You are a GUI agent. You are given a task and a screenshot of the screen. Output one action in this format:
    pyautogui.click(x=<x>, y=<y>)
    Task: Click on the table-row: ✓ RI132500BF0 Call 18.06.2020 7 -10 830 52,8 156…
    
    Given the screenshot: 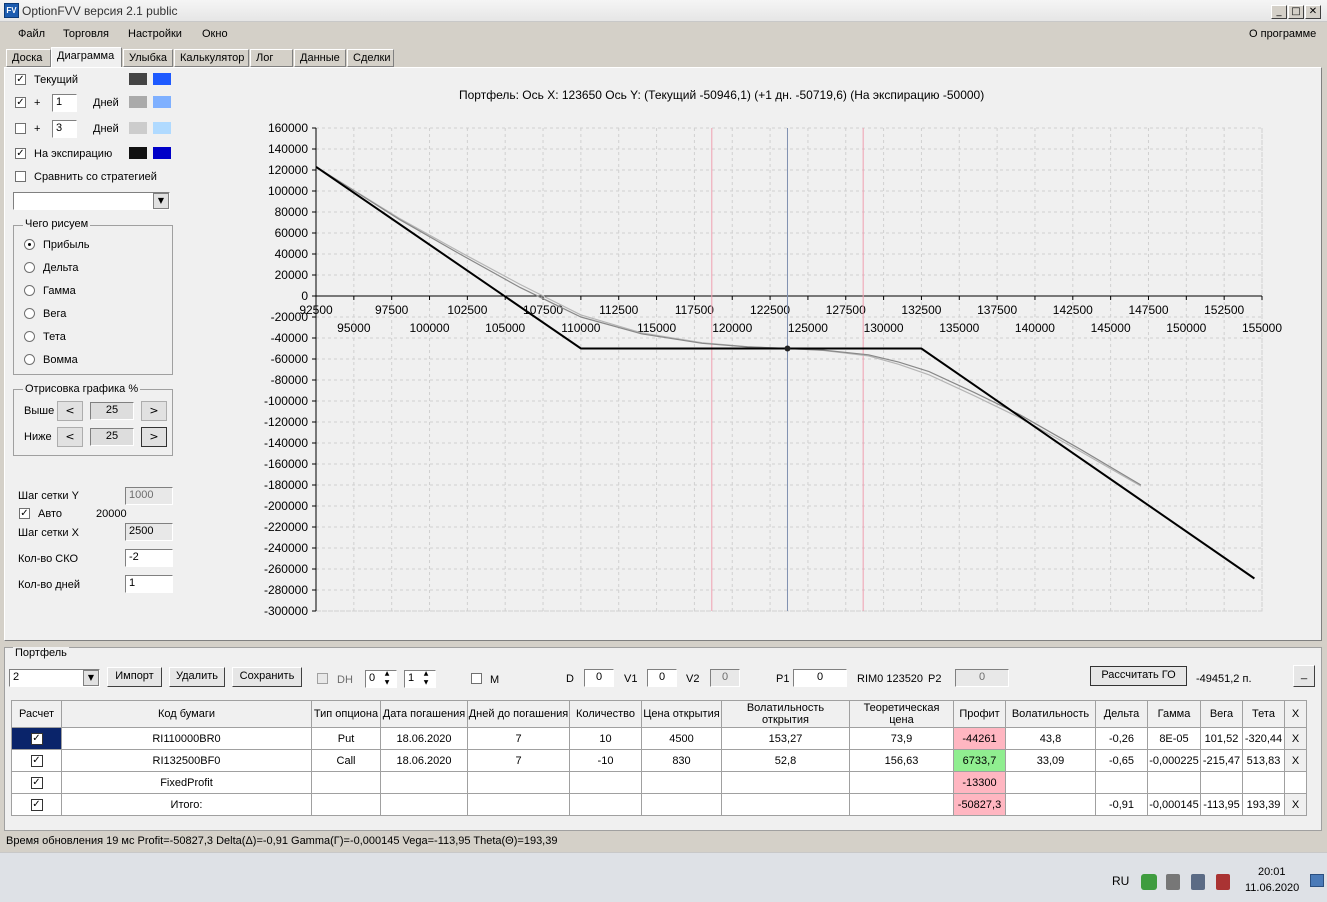 What is the action you would take?
    pyautogui.click(x=659, y=760)
    